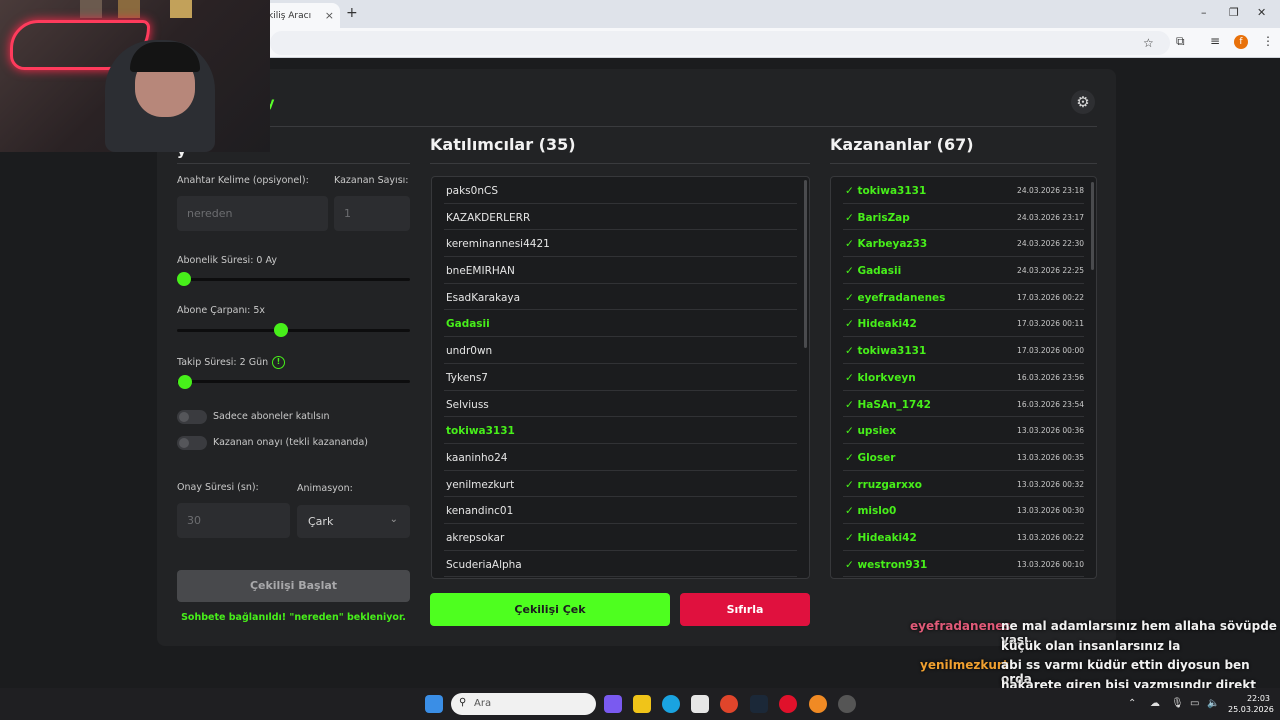  Describe the element at coordinates (252, 213) in the screenshot. I see `keyword-input: nereden` at that location.